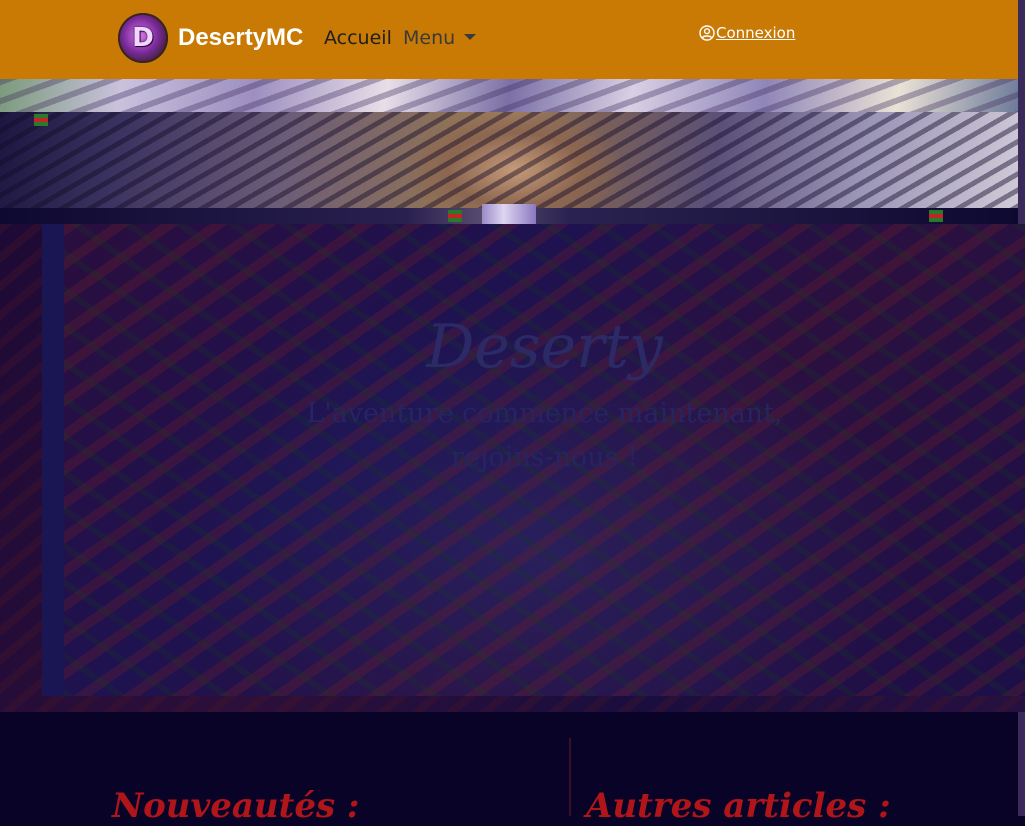 This screenshot has height=826, width=1025. Describe the element at coordinates (240, 38) in the screenshot. I see `brand-name: DesertyMC` at that location.